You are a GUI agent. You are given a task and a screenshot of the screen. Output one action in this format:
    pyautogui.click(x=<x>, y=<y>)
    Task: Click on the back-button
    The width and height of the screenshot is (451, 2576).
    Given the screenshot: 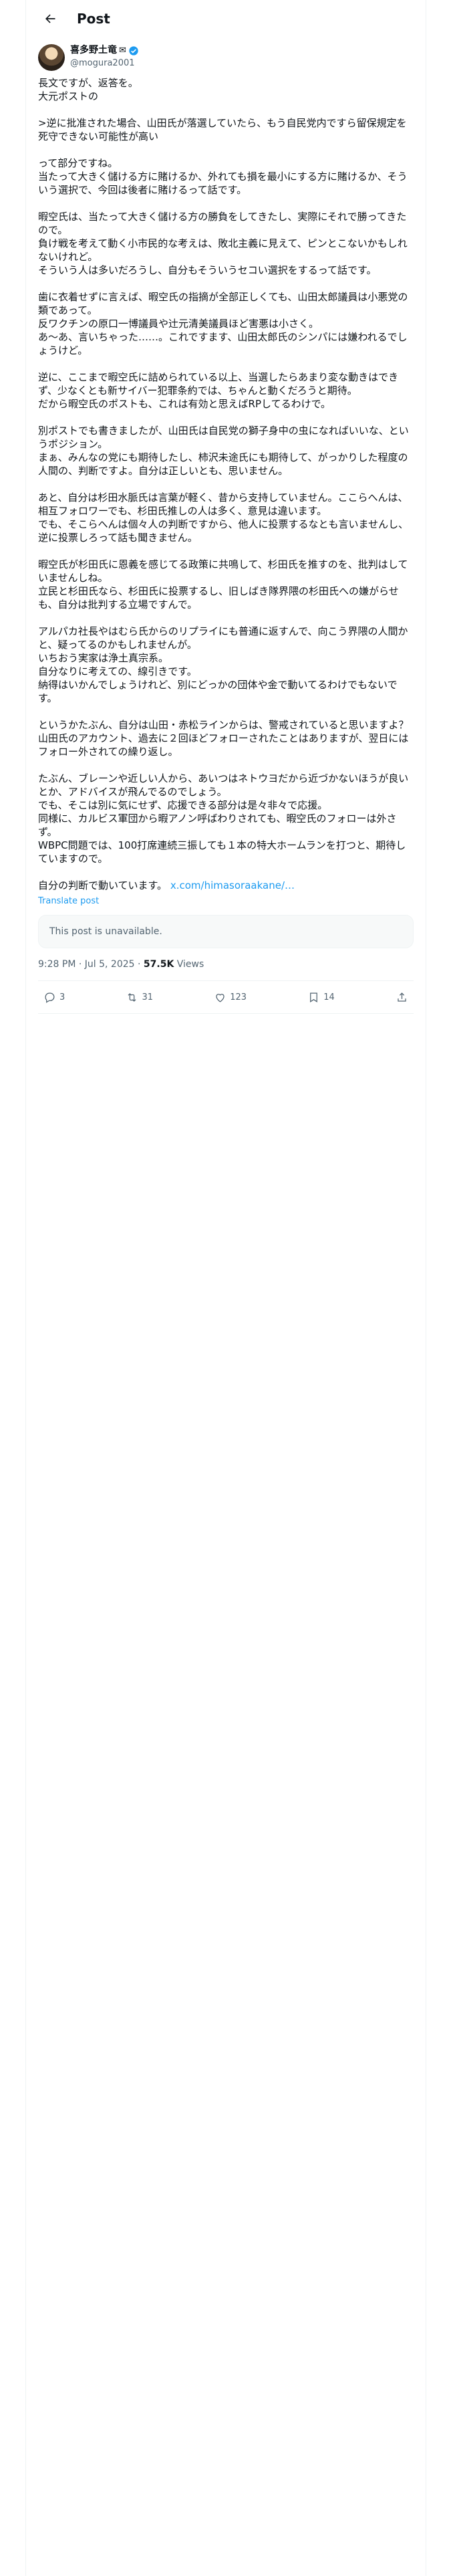 What is the action you would take?
    pyautogui.click(x=50, y=19)
    